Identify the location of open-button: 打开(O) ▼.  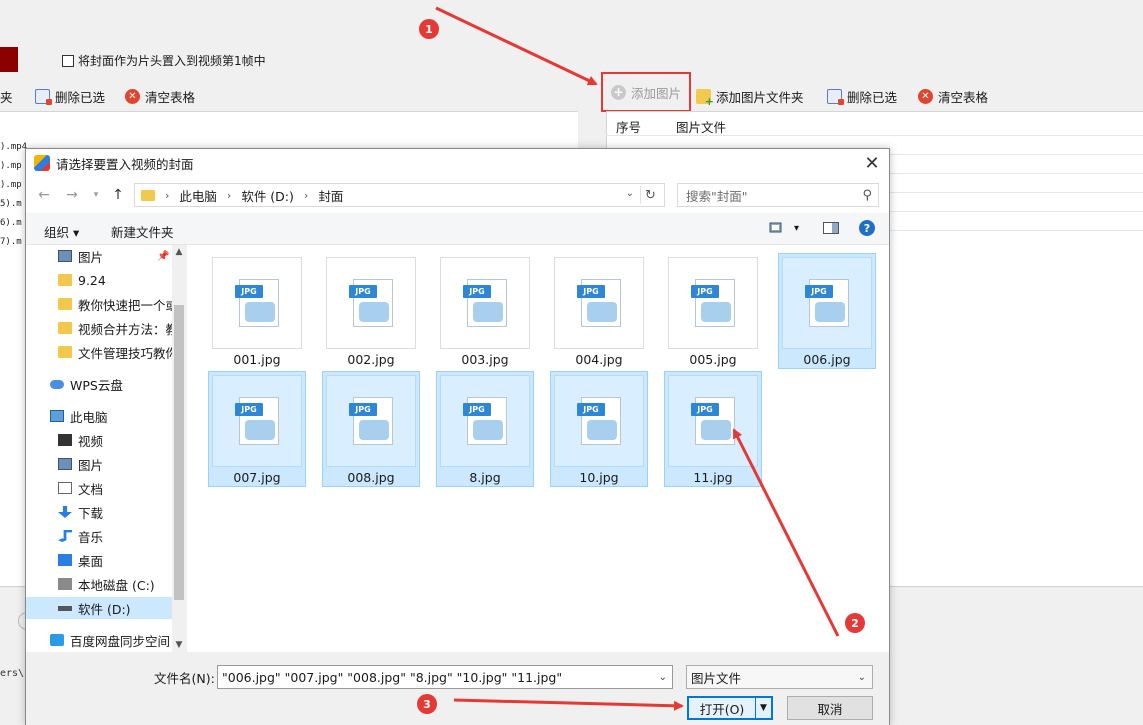
(730, 708).